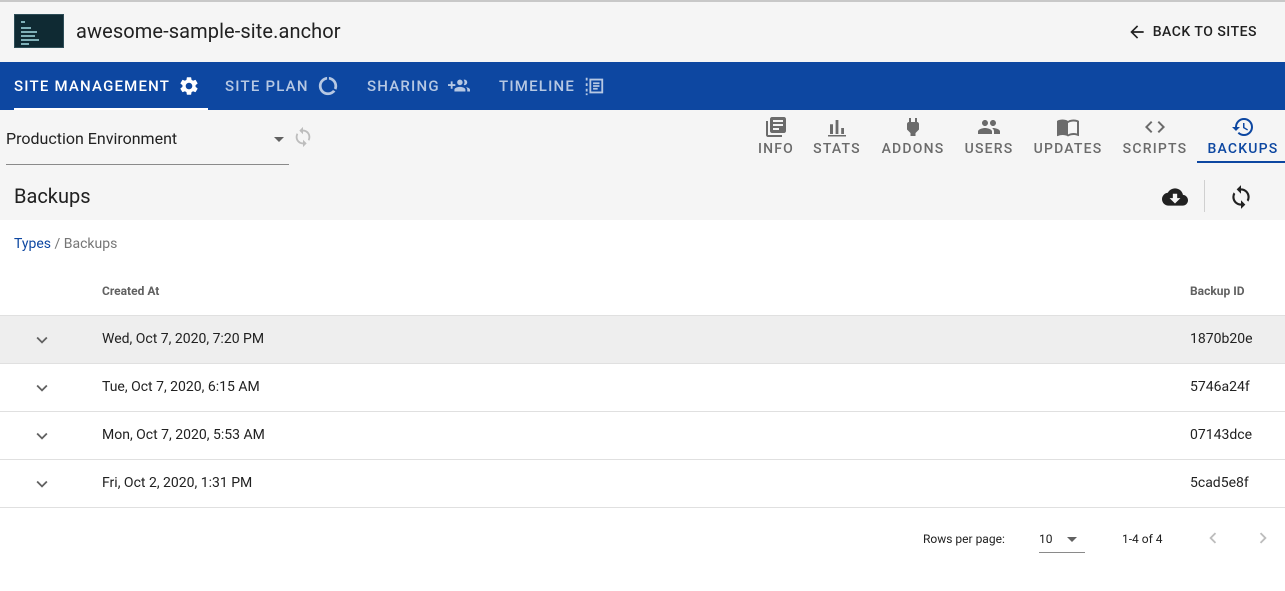 The width and height of the screenshot is (1285, 591). Describe the element at coordinates (642, 538) in the screenshot. I see `table-footer: Rows per page: 10 1-4 of 4` at that location.